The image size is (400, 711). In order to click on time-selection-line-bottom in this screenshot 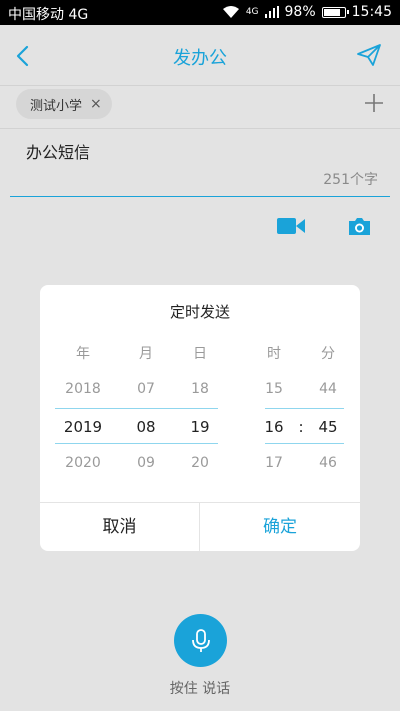, I will do `click(304, 443)`.